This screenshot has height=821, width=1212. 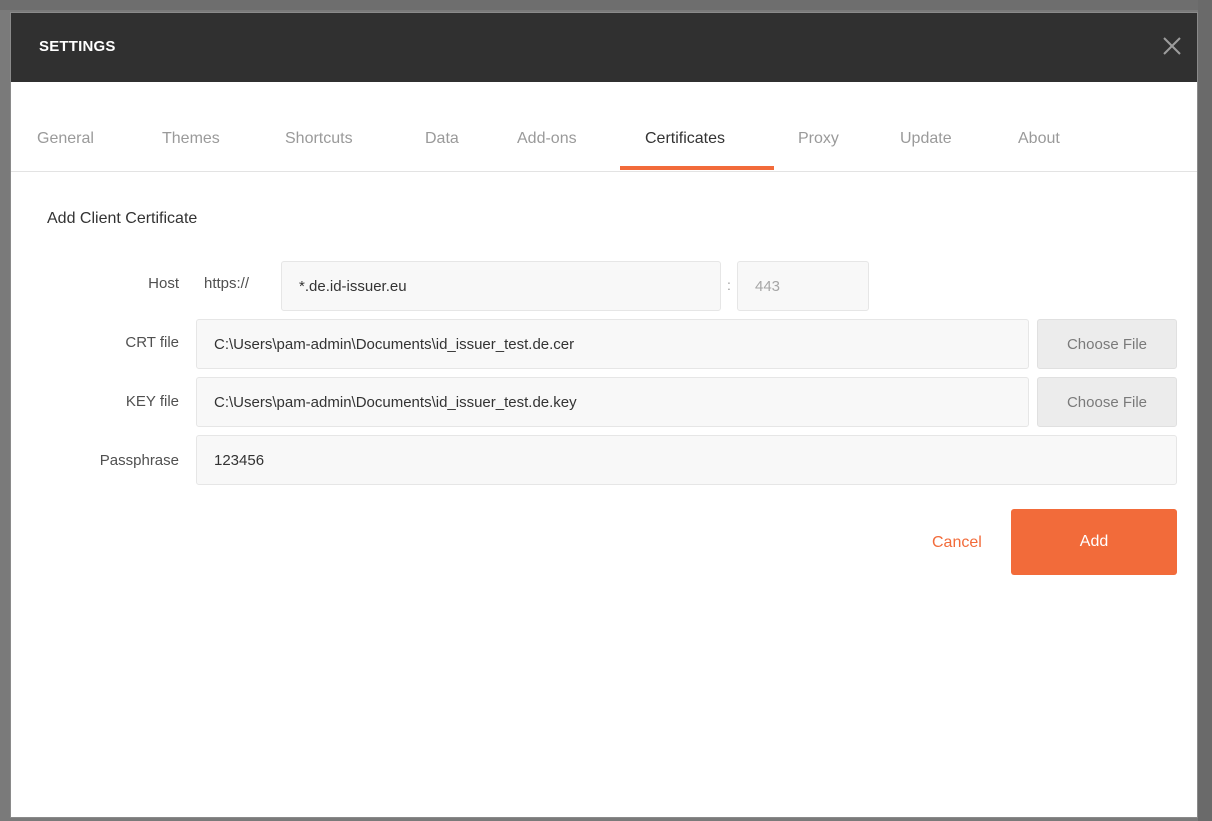 What do you see at coordinates (803, 286) in the screenshot?
I see `port-input: 443` at bounding box center [803, 286].